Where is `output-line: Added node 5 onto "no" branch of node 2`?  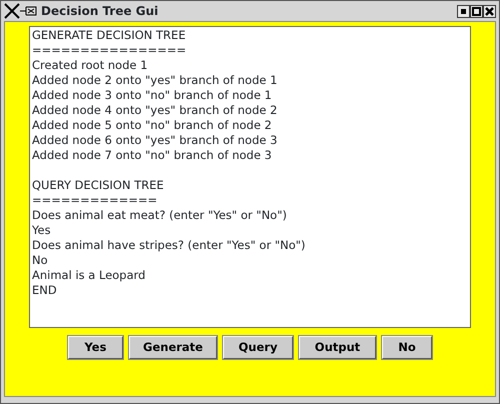
output-line: Added node 5 onto "no" branch of node 2 is located at coordinates (152, 125).